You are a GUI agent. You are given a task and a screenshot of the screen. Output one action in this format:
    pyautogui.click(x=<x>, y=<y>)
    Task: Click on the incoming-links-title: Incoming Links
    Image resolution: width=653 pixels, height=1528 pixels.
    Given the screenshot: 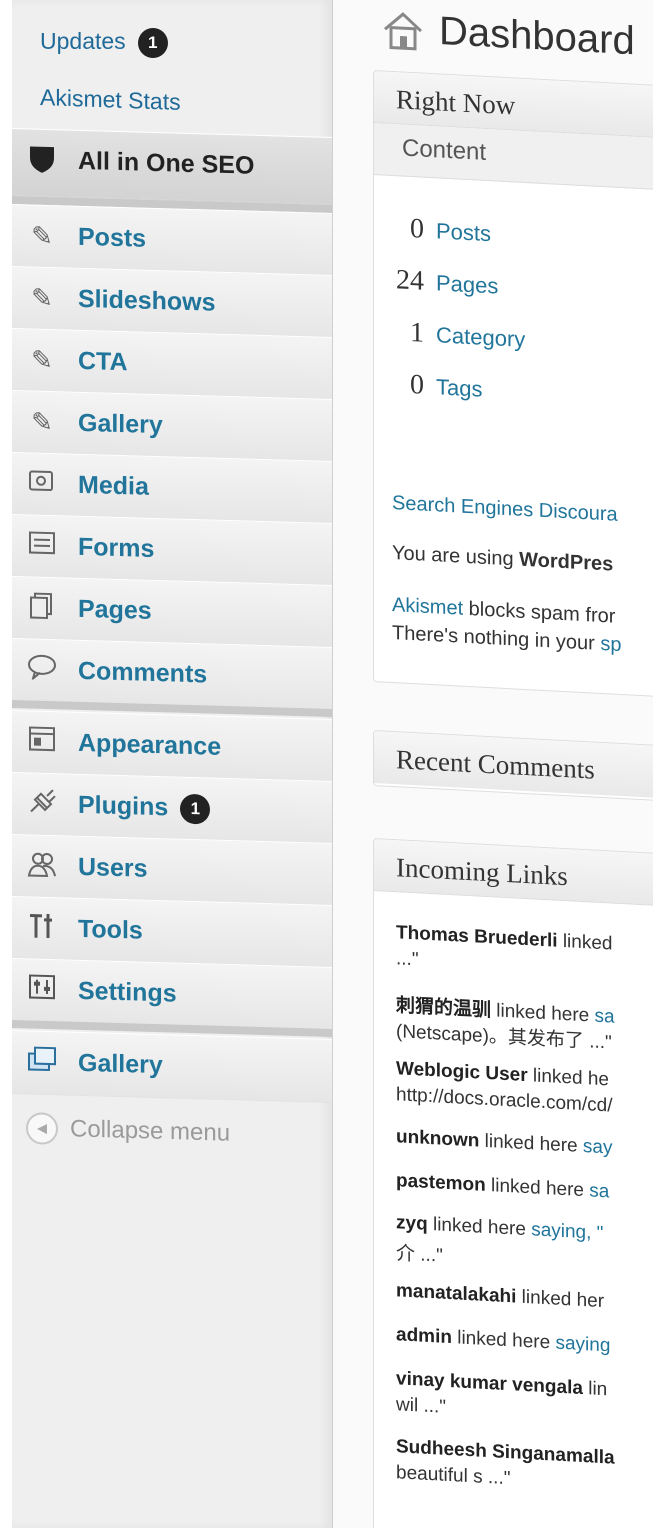 What is the action you would take?
    pyautogui.click(x=513, y=873)
    